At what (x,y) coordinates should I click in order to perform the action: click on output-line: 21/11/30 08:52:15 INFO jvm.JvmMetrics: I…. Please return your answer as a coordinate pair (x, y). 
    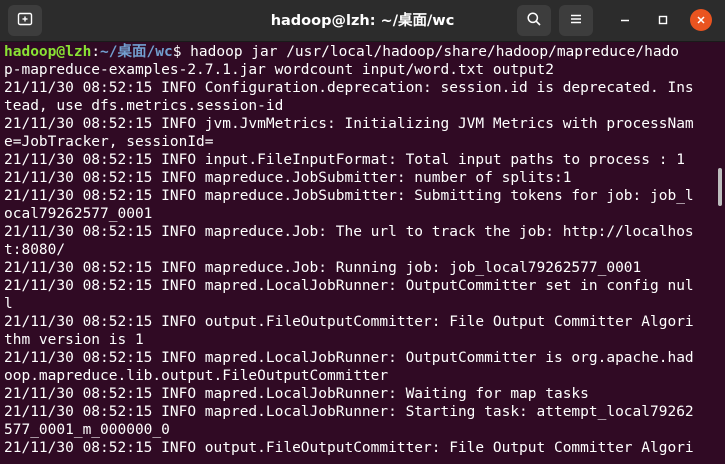
    Looking at the image, I should click on (349, 124).